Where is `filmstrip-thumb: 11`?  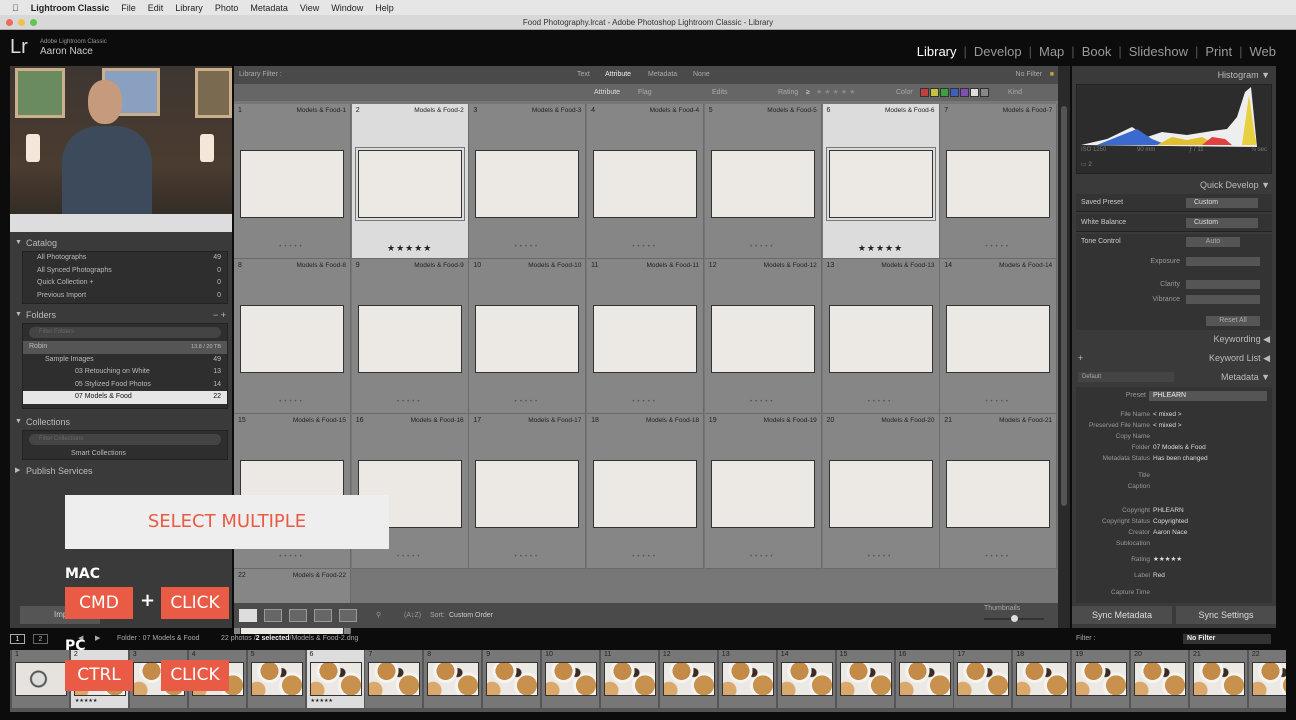
filmstrip-thumb: 11 is located at coordinates (630, 679).